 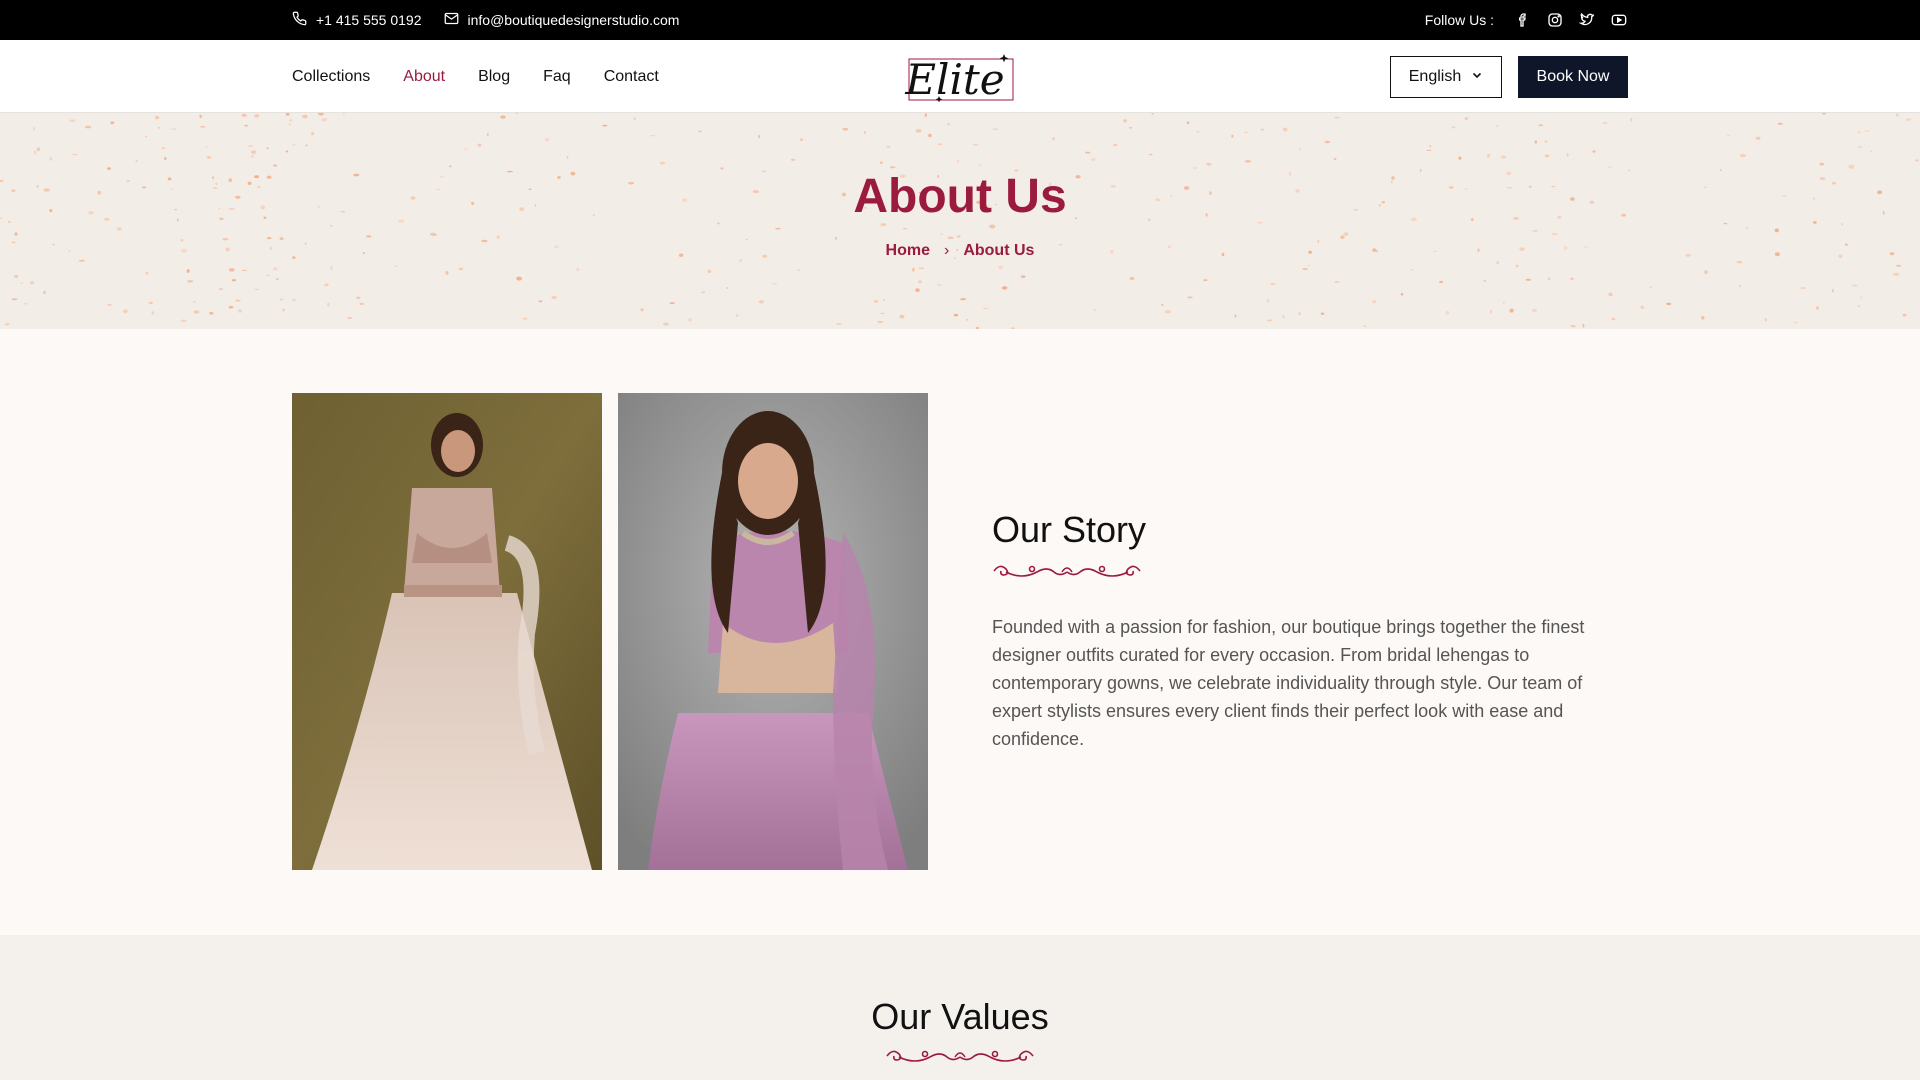 I want to click on values-heading: Our Values, so click(x=960, y=1016).